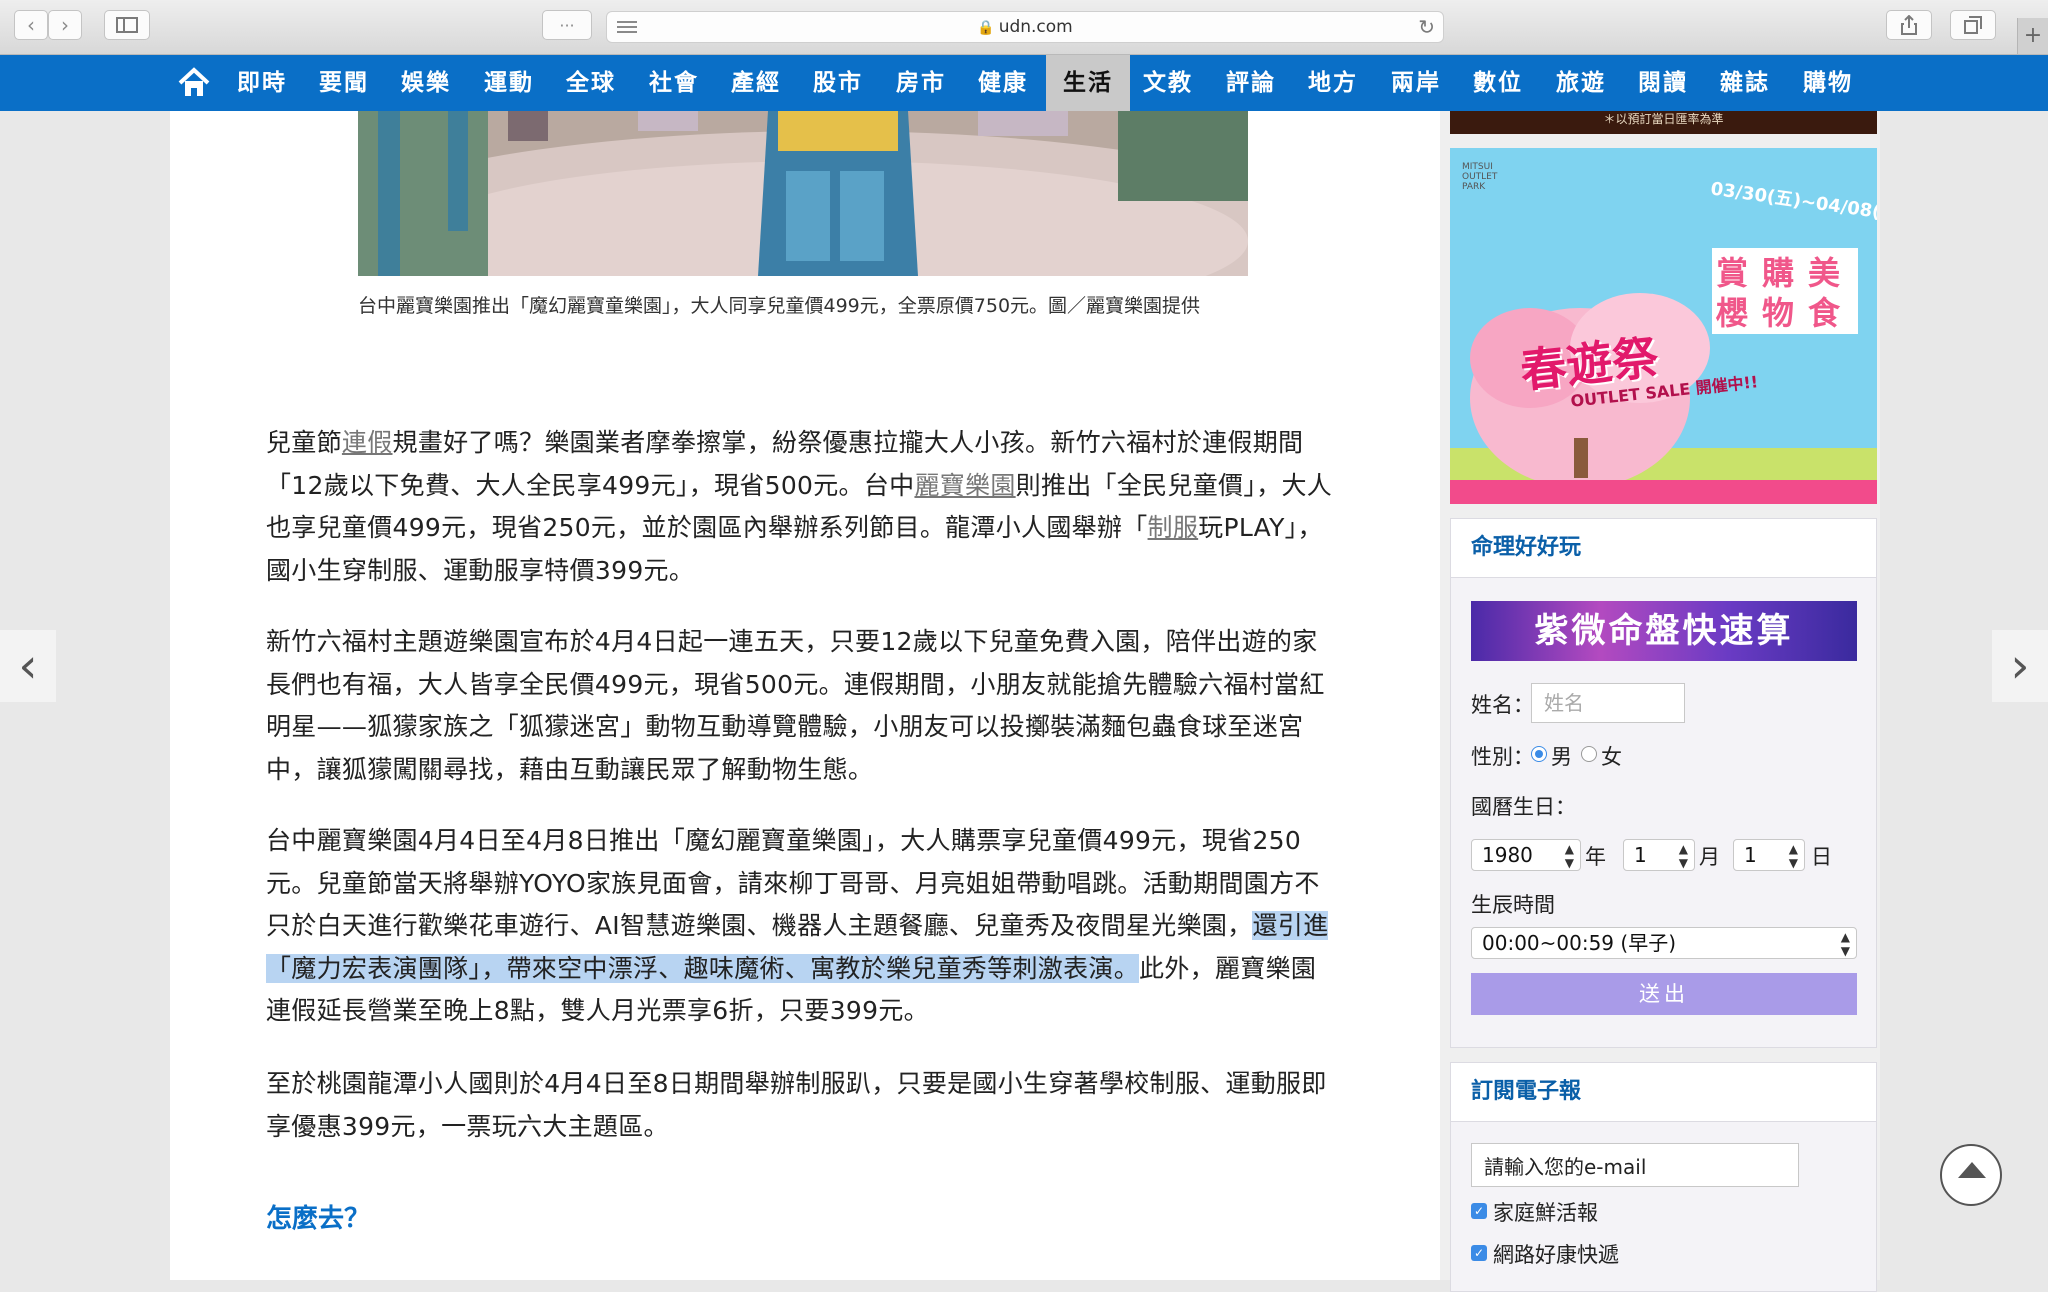 Image resolution: width=2048 pixels, height=1292 pixels. Describe the element at coordinates (1523, 807) in the screenshot. I see `birthday-label: 國曆生日：` at that location.